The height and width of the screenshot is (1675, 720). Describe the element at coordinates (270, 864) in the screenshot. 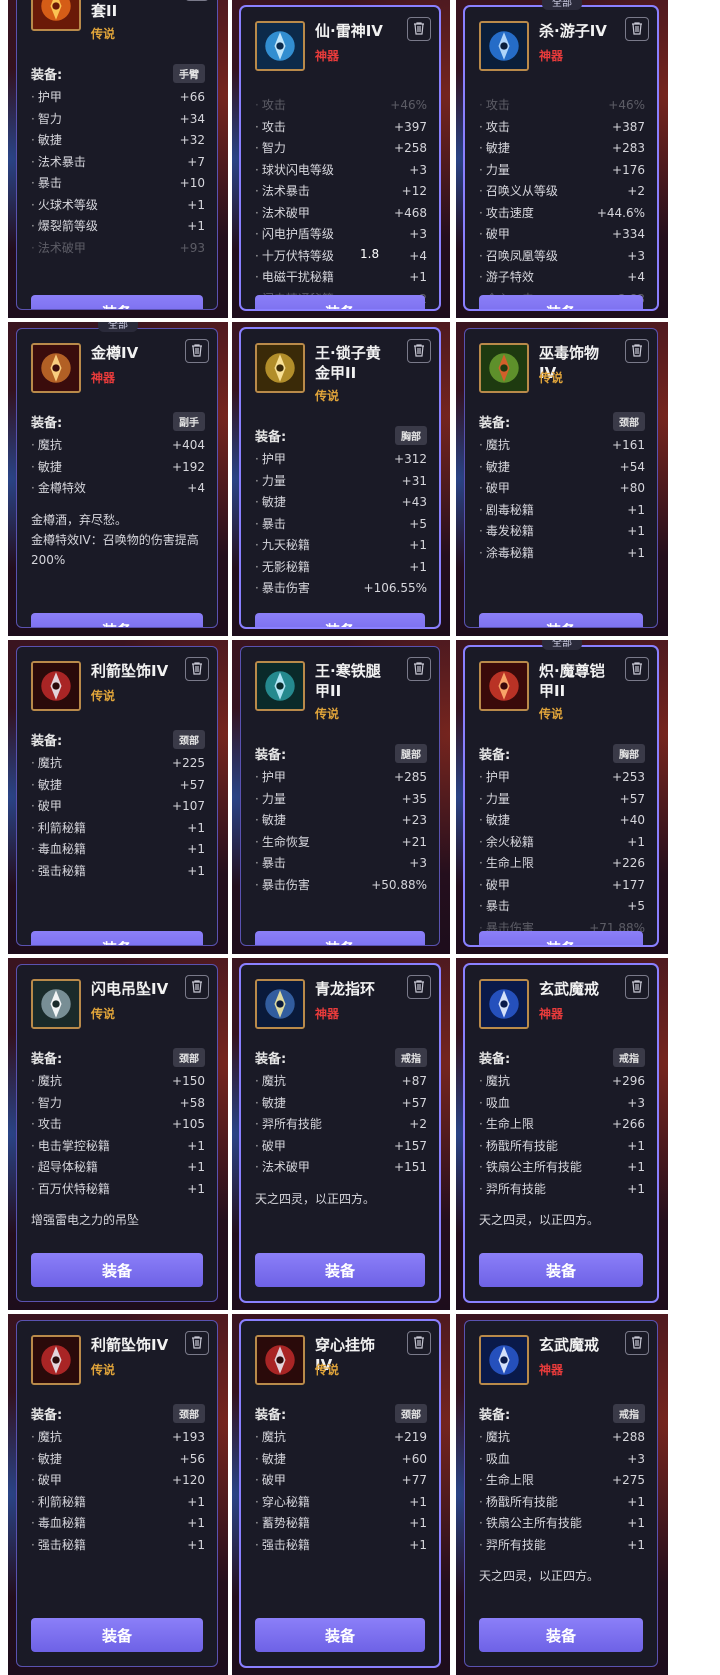

I see `stat-name: 暴击` at that location.